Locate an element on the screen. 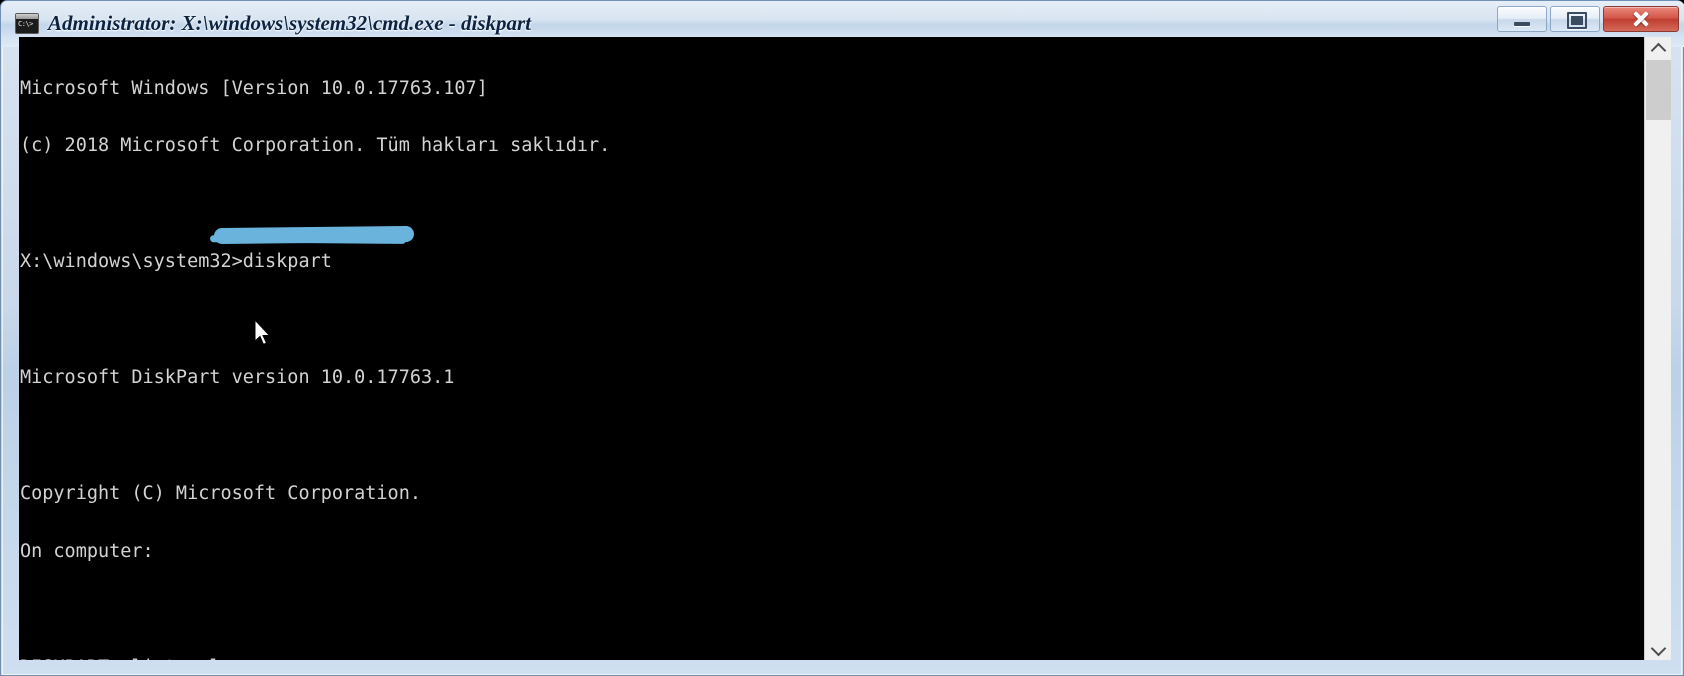 This screenshot has height=676, width=1684. scrollbar-down-button is located at coordinates (1658, 649).